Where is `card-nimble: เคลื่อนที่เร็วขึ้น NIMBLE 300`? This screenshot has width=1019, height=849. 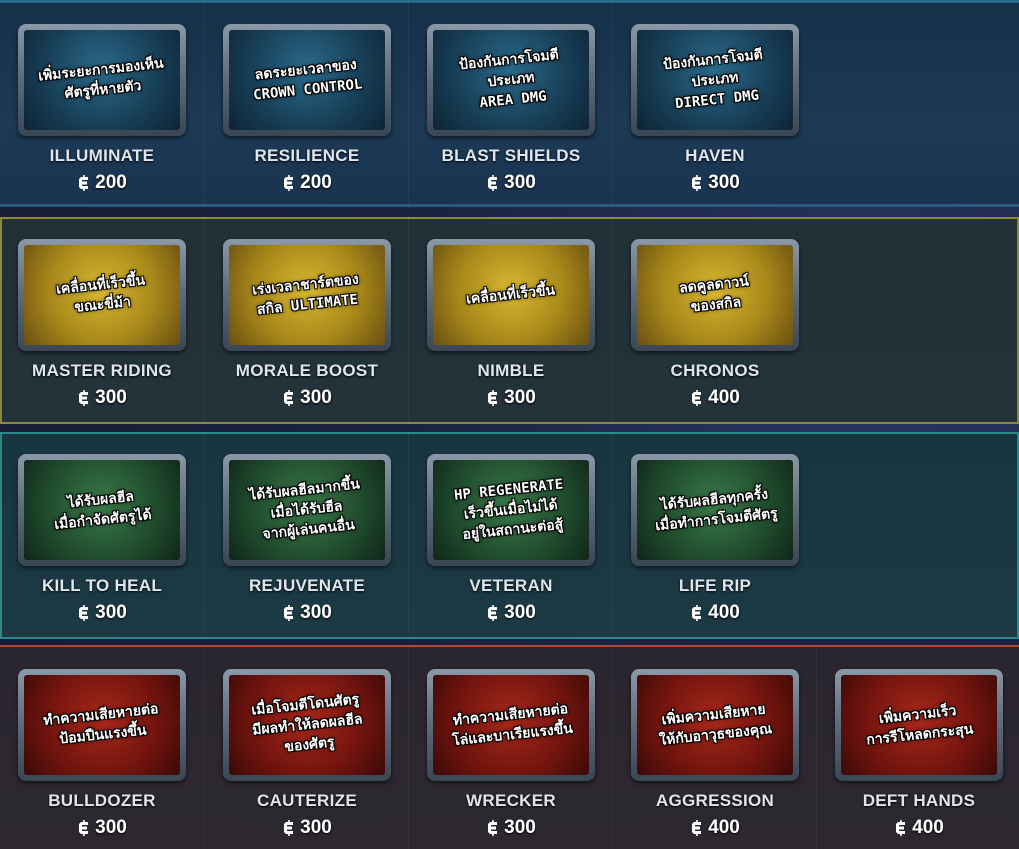 card-nimble: เคลื่อนที่เร็วขึ้น NIMBLE 300 is located at coordinates (510, 317).